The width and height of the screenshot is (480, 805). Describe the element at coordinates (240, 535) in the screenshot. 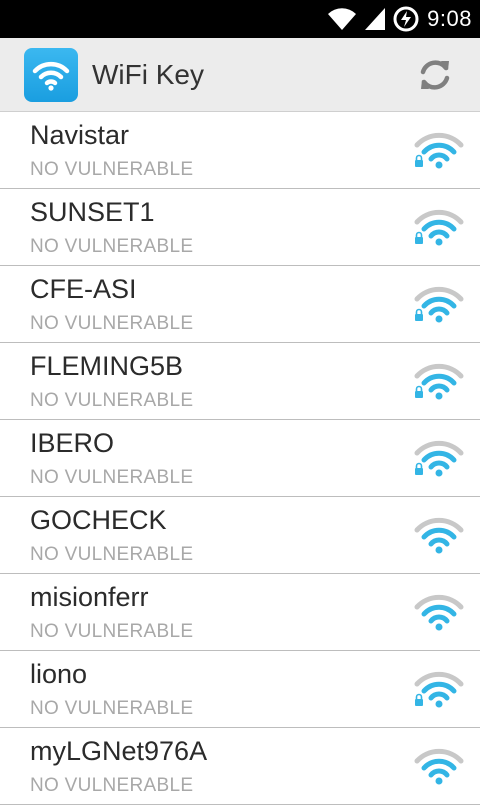

I see `network-row: GOCHECK NO VULNERABLE` at that location.